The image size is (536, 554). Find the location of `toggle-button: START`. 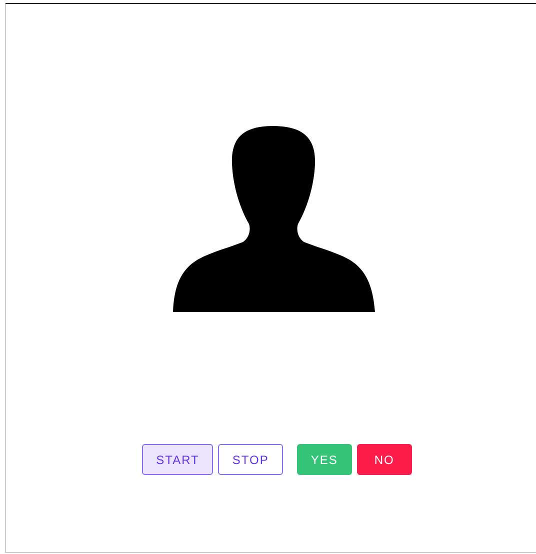

toggle-button: START is located at coordinates (178, 459).